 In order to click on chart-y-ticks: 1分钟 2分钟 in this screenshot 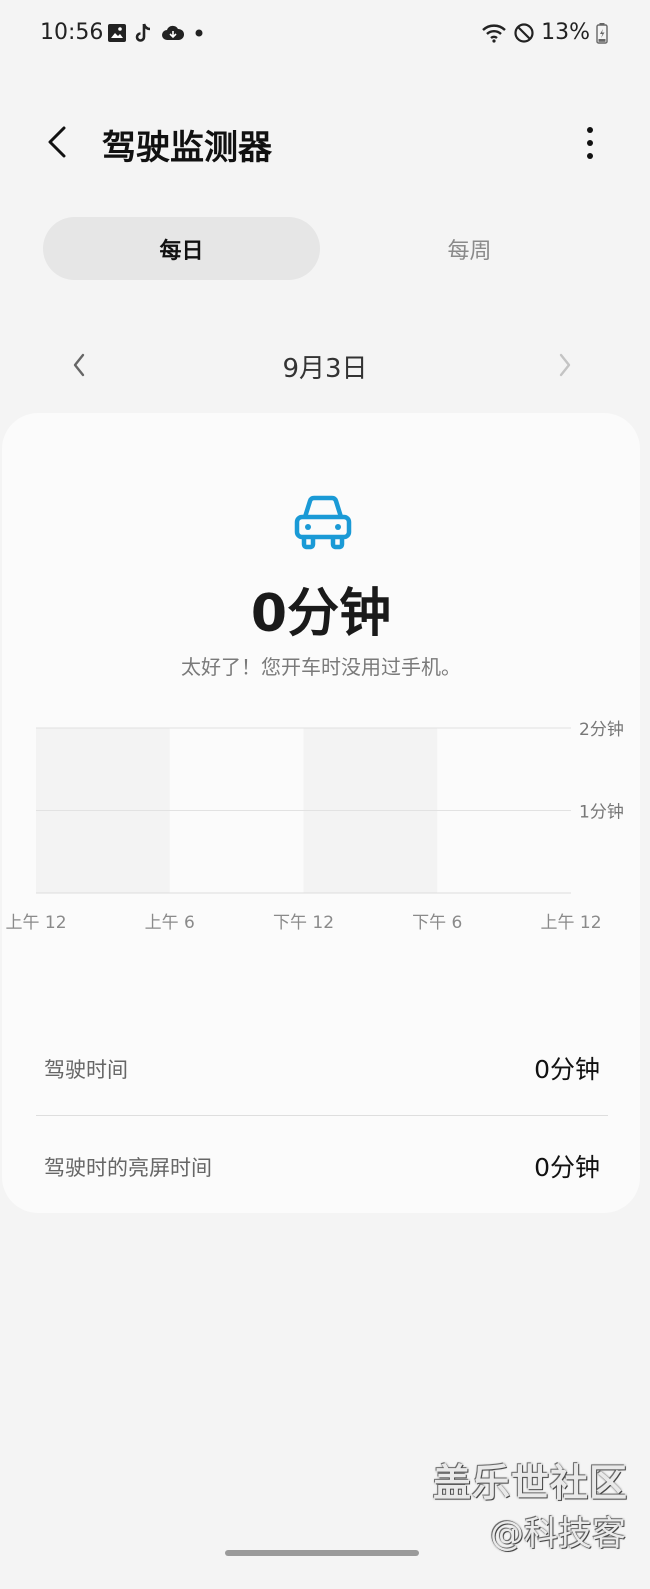, I will do `click(601, 771)`.